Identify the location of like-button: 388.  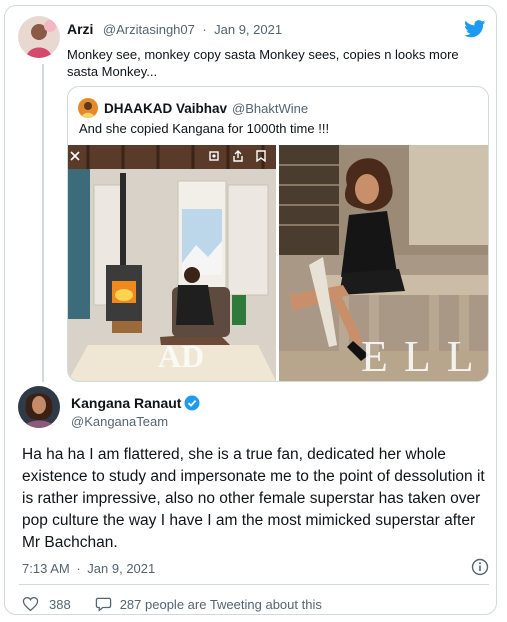
(46, 604).